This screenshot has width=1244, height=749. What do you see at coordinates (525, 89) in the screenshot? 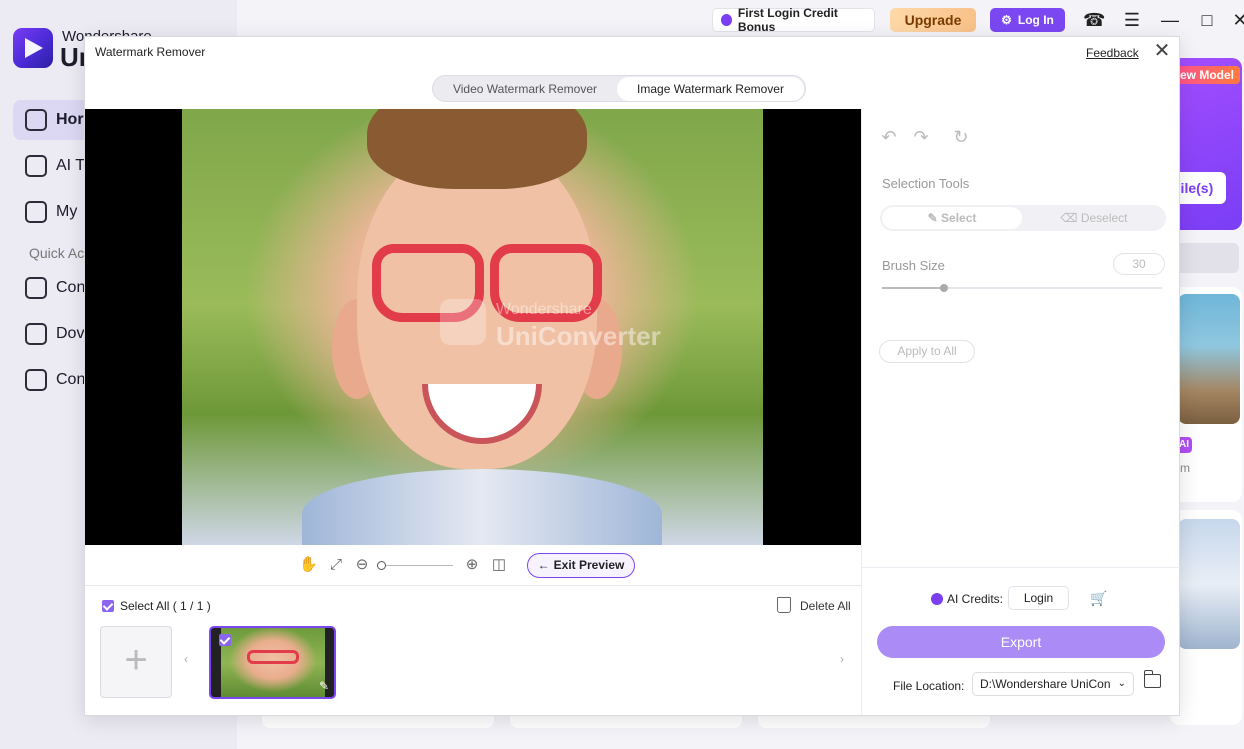
I see `tab-video-watermark-remover: Video Watermark Remover` at bounding box center [525, 89].